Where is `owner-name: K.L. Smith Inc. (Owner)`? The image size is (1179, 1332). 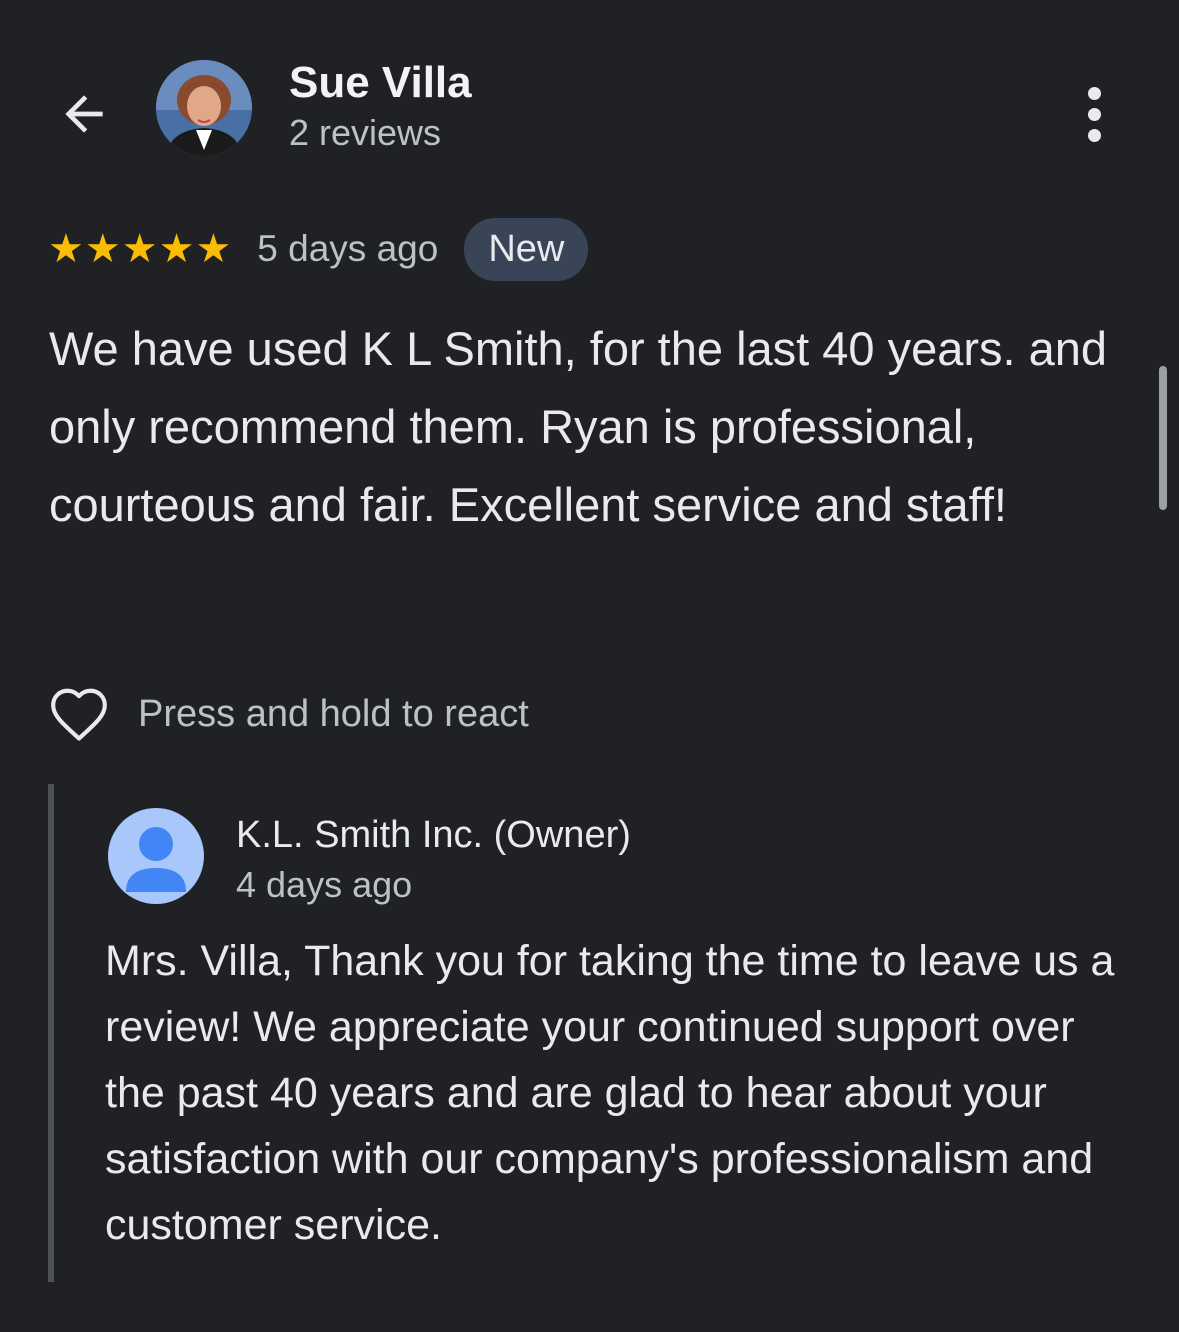 owner-name: K.L. Smith Inc. (Owner) is located at coordinates (433, 835).